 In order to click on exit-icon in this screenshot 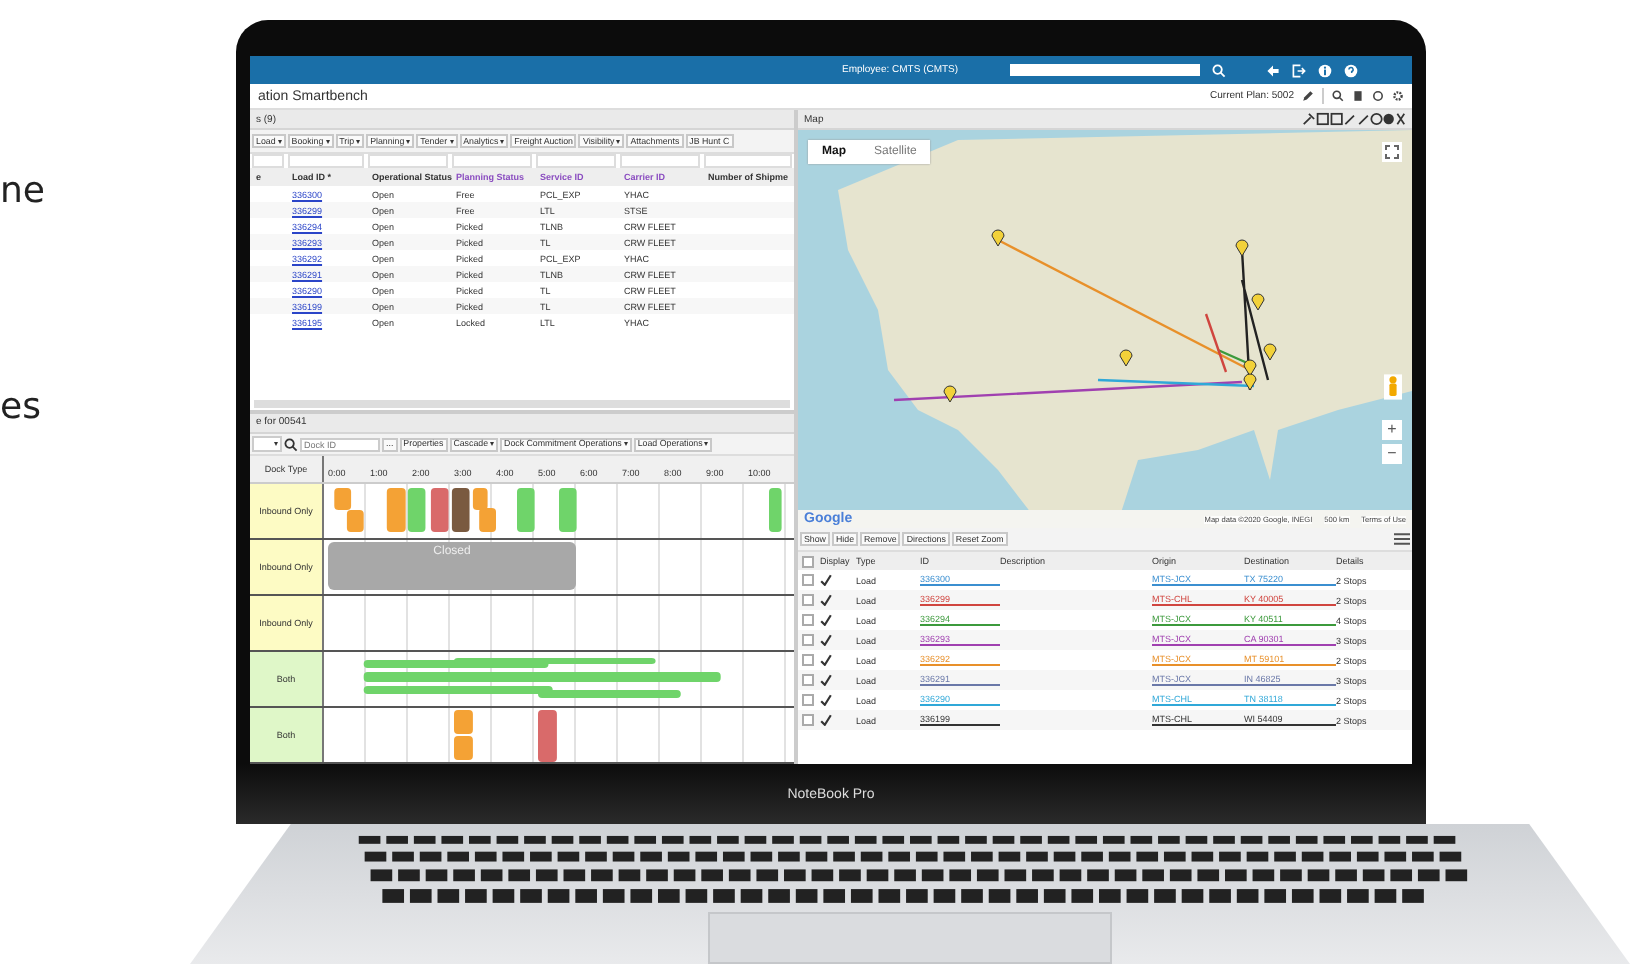, I will do `click(1299, 70)`.